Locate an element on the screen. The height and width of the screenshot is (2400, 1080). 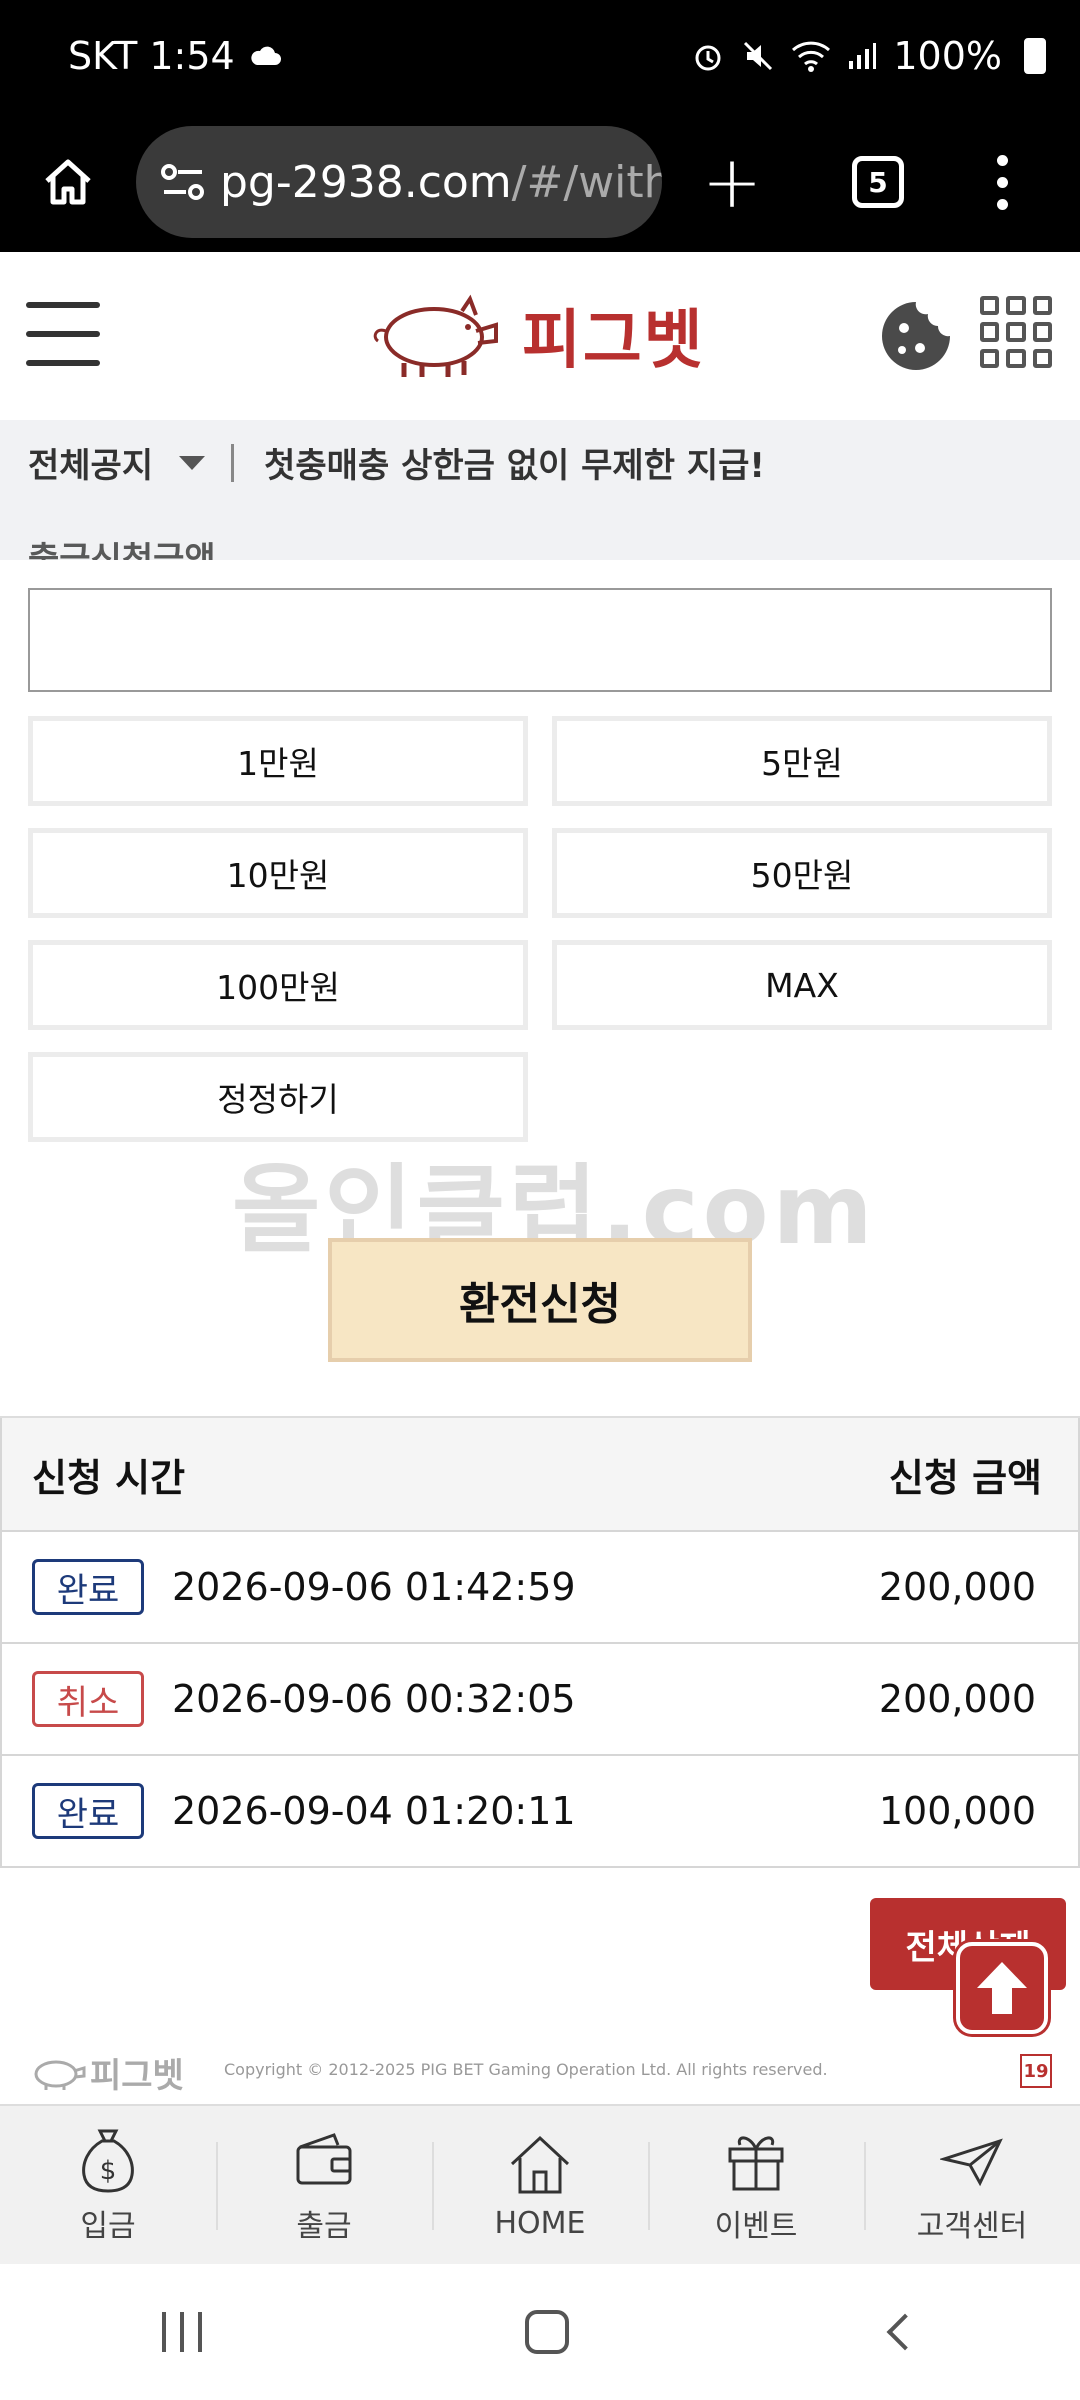
mute-icon is located at coordinates (758, 56).